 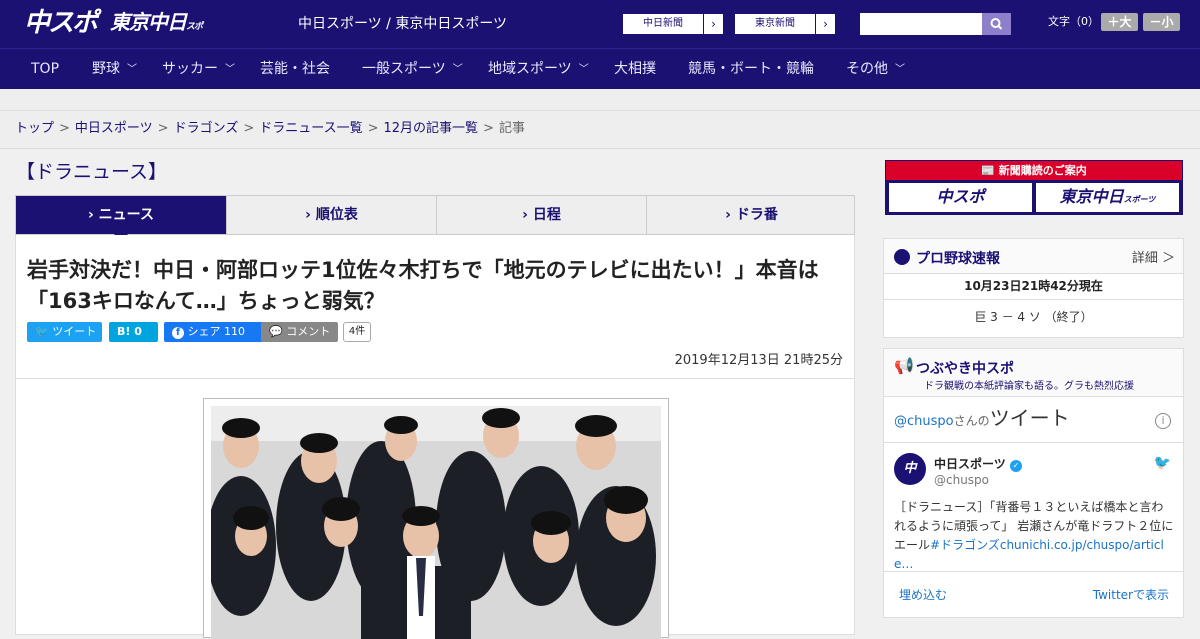 I want to click on nav-sumo: 大相撲, so click(x=635, y=69).